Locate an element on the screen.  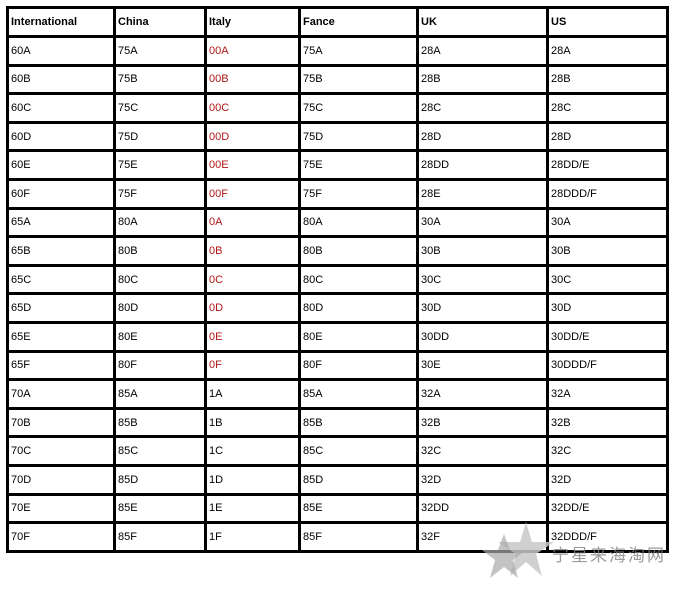
table-cell-fance: 80E is located at coordinates (358, 336).